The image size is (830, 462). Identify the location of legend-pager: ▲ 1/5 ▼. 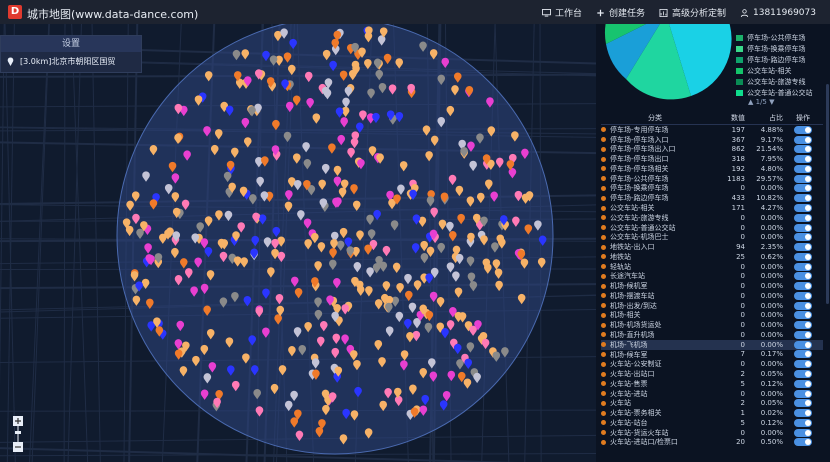
(761, 102).